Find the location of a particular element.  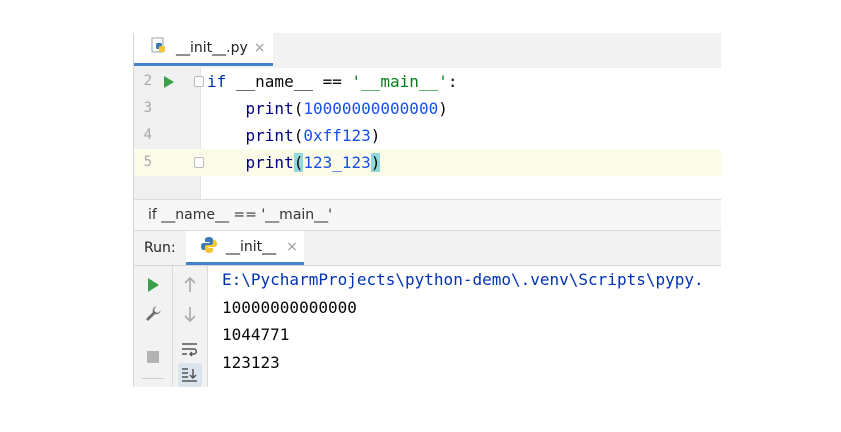

stop-icon is located at coordinates (153, 357).